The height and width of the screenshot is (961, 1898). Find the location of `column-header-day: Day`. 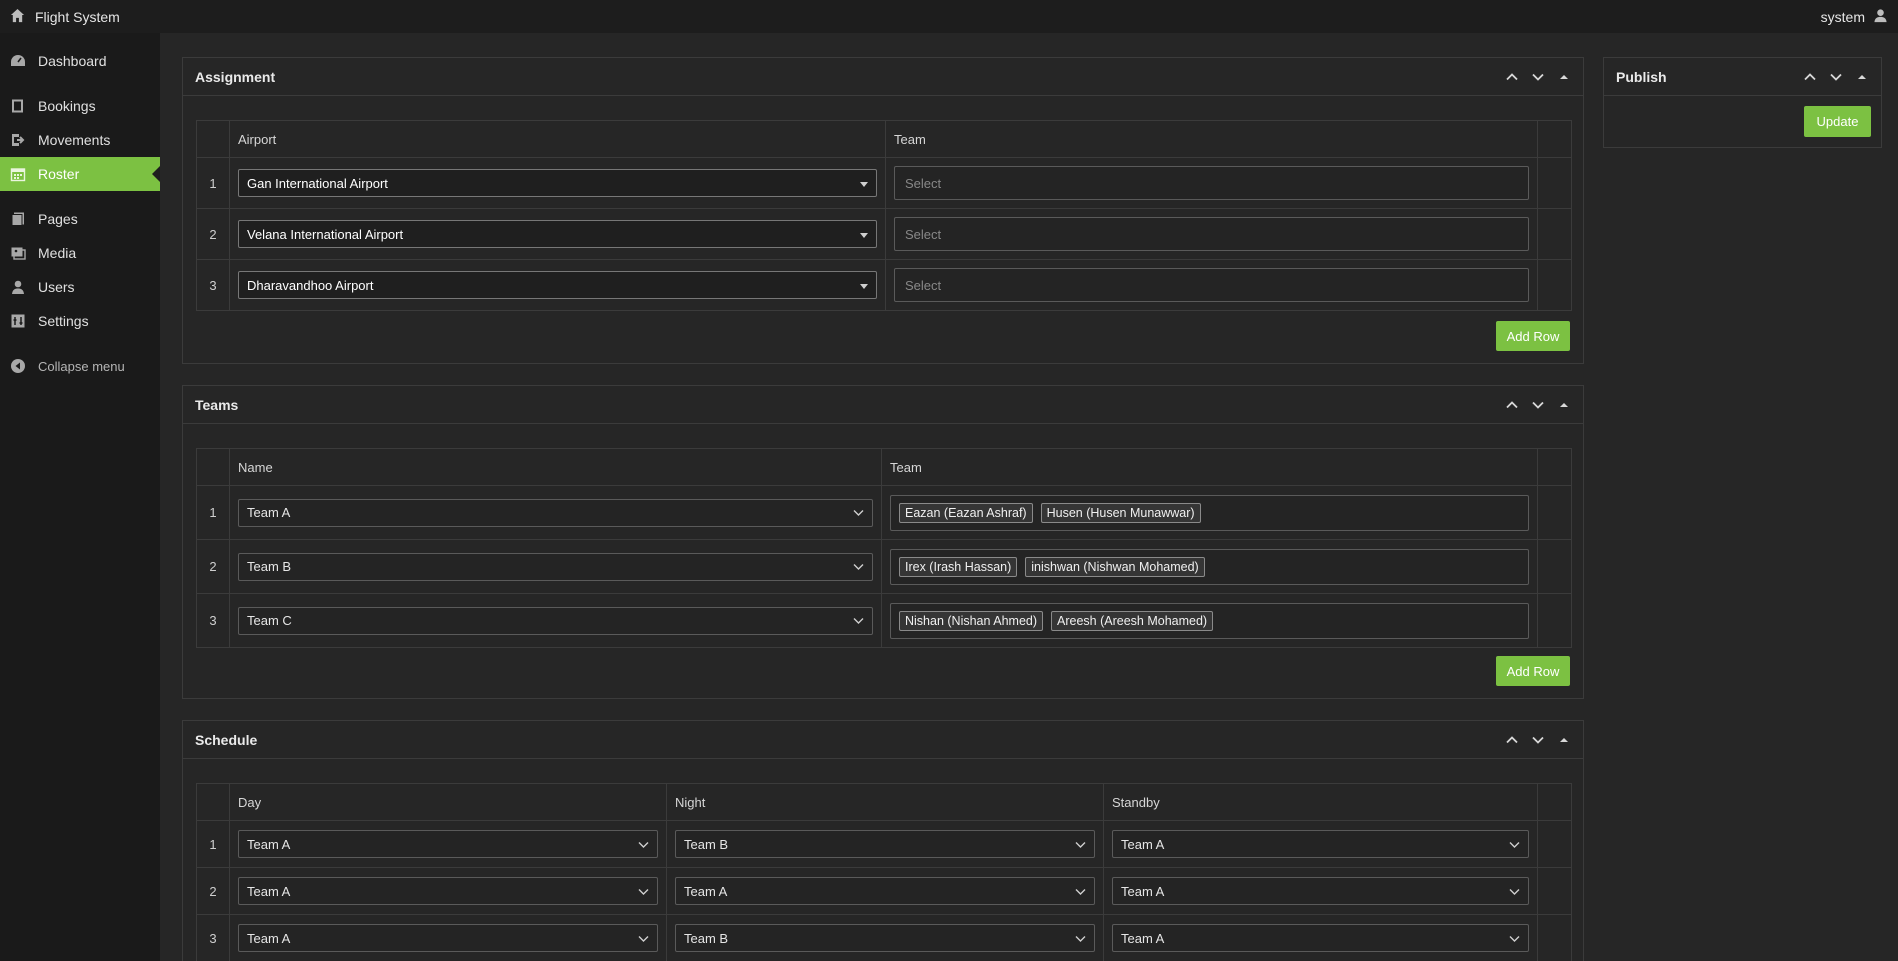

column-header-day: Day is located at coordinates (448, 802).